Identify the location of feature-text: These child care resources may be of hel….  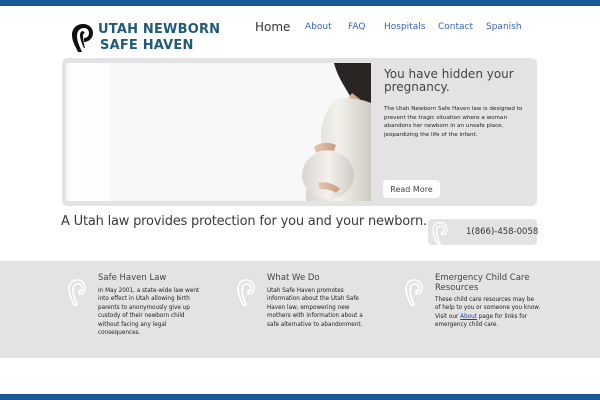
(488, 313).